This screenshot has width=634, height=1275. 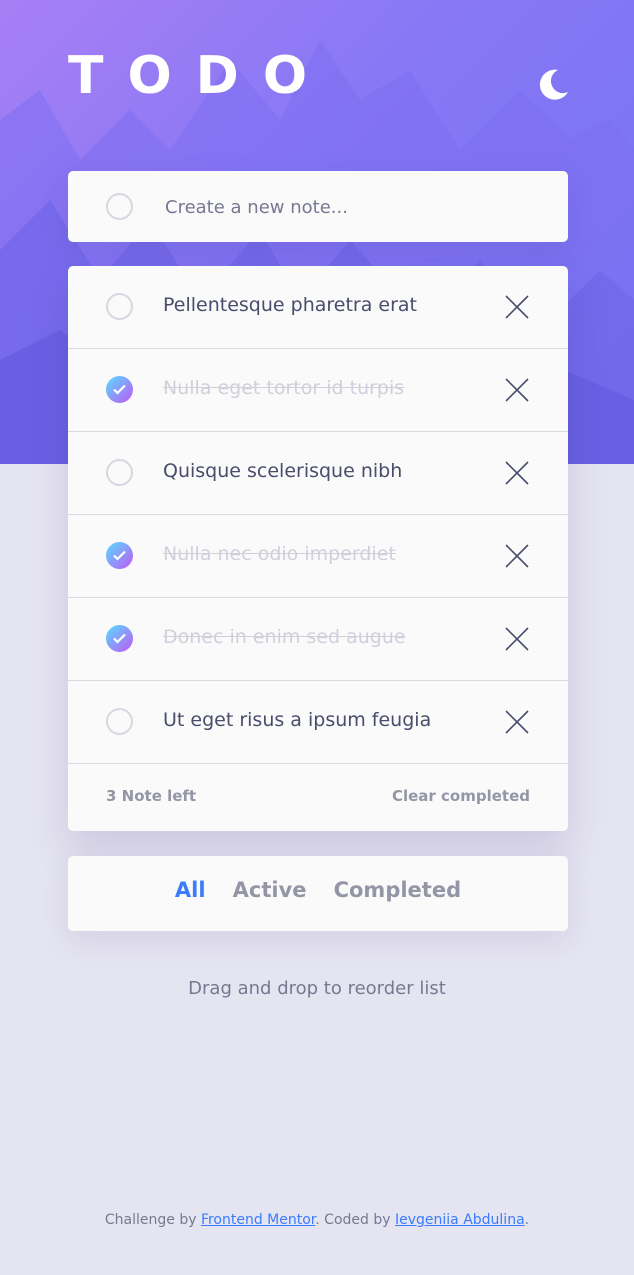 I want to click on todo-text: Nulla nec odio imperdiet, so click(x=279, y=554).